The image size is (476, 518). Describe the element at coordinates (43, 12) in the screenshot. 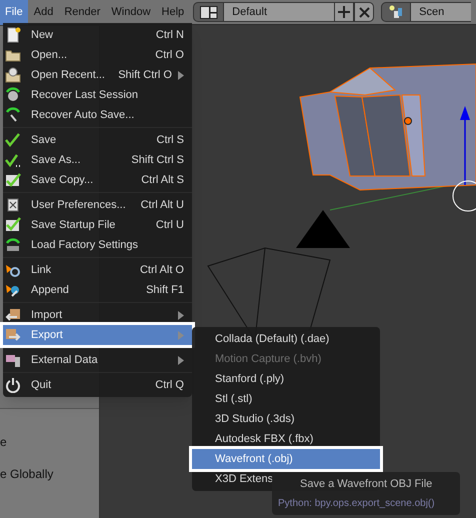

I see `menu-tab: Add` at that location.